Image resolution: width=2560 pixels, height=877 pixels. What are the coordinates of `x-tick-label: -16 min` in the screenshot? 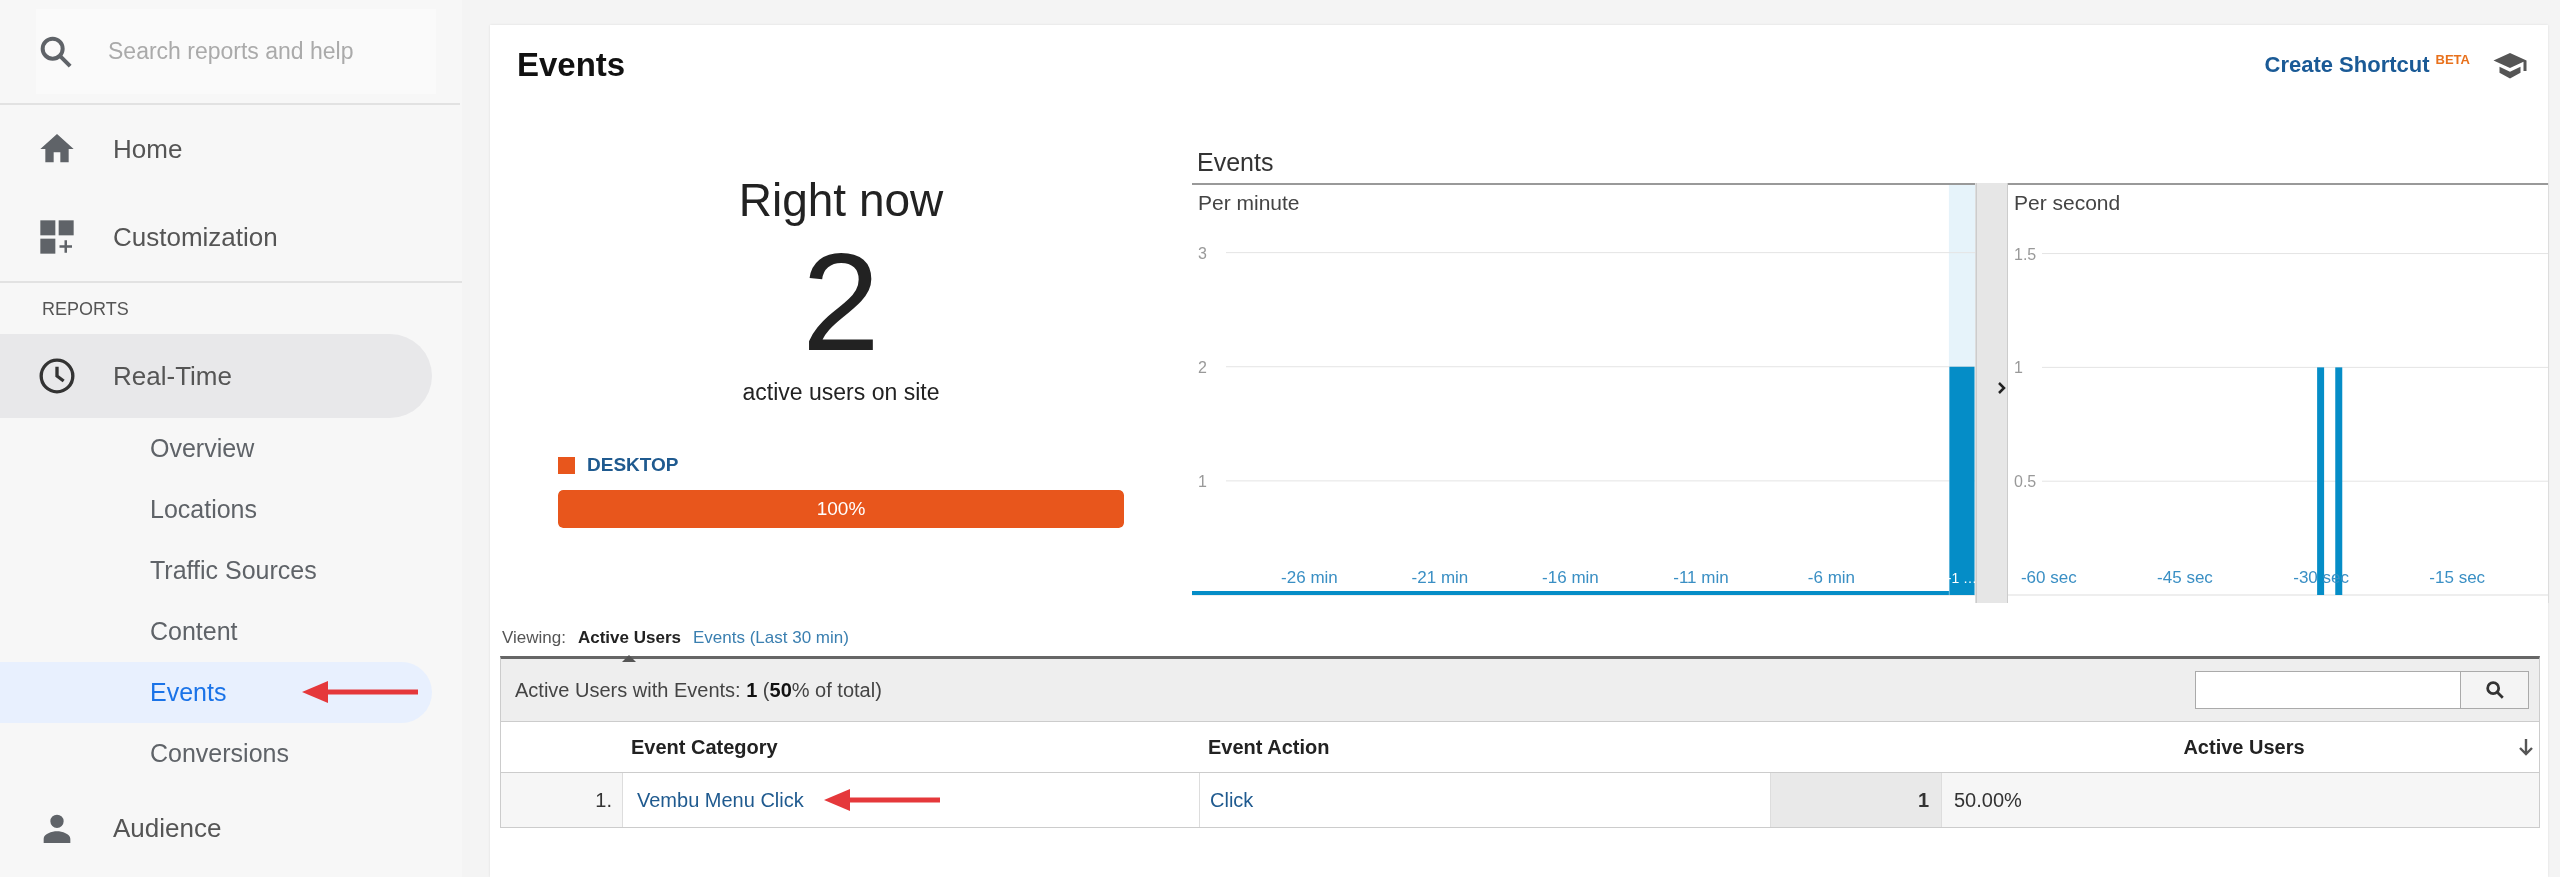 It's located at (1570, 577).